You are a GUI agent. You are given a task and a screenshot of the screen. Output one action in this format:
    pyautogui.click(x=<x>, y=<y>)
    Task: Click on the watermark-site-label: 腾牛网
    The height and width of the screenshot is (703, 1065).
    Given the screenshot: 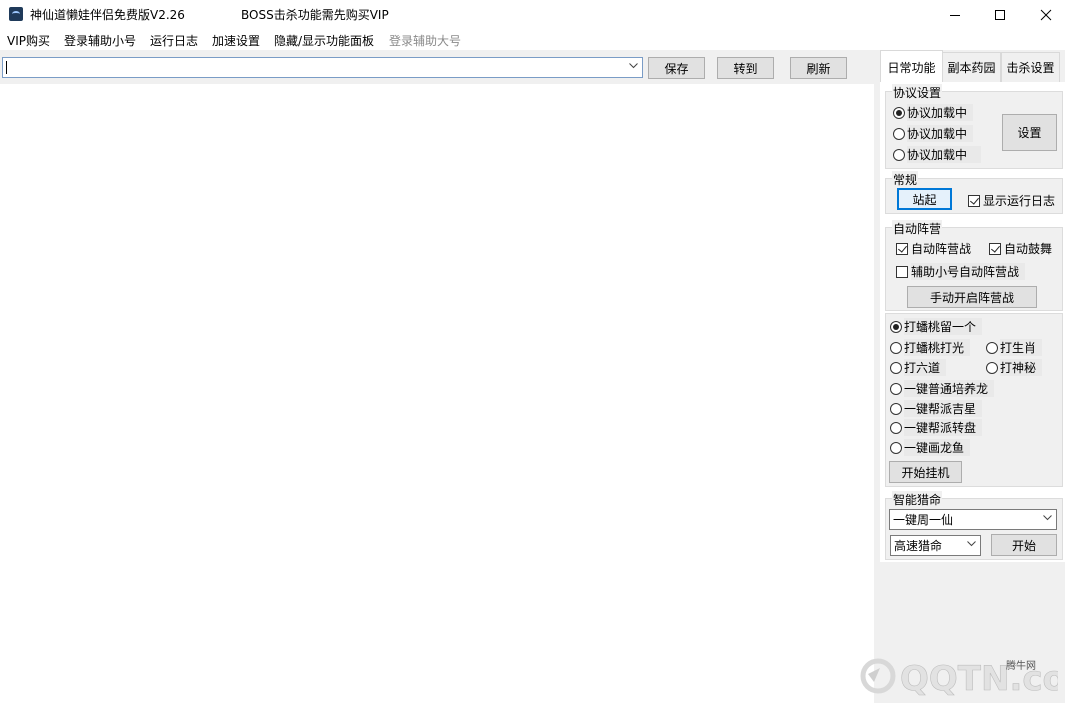 What is the action you would take?
    pyautogui.click(x=1021, y=666)
    